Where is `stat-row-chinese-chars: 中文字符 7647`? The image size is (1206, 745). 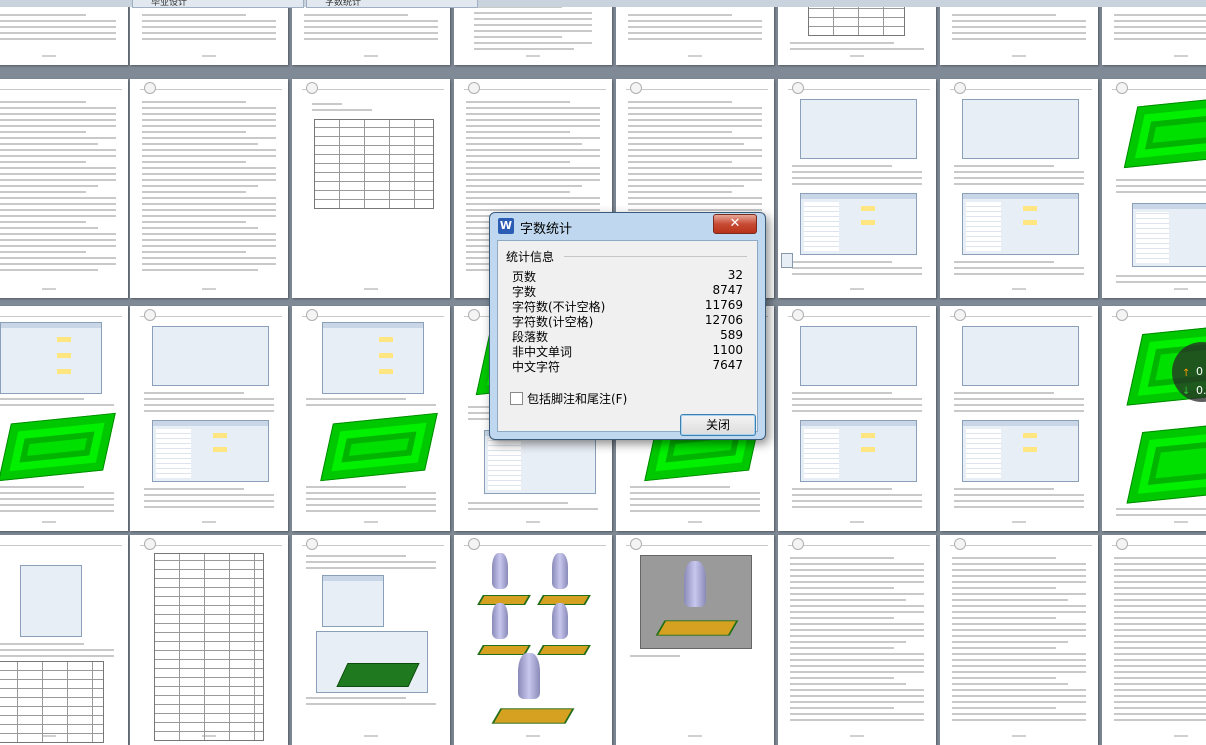 stat-row-chinese-chars: 中文字符 7647 is located at coordinates (627, 366).